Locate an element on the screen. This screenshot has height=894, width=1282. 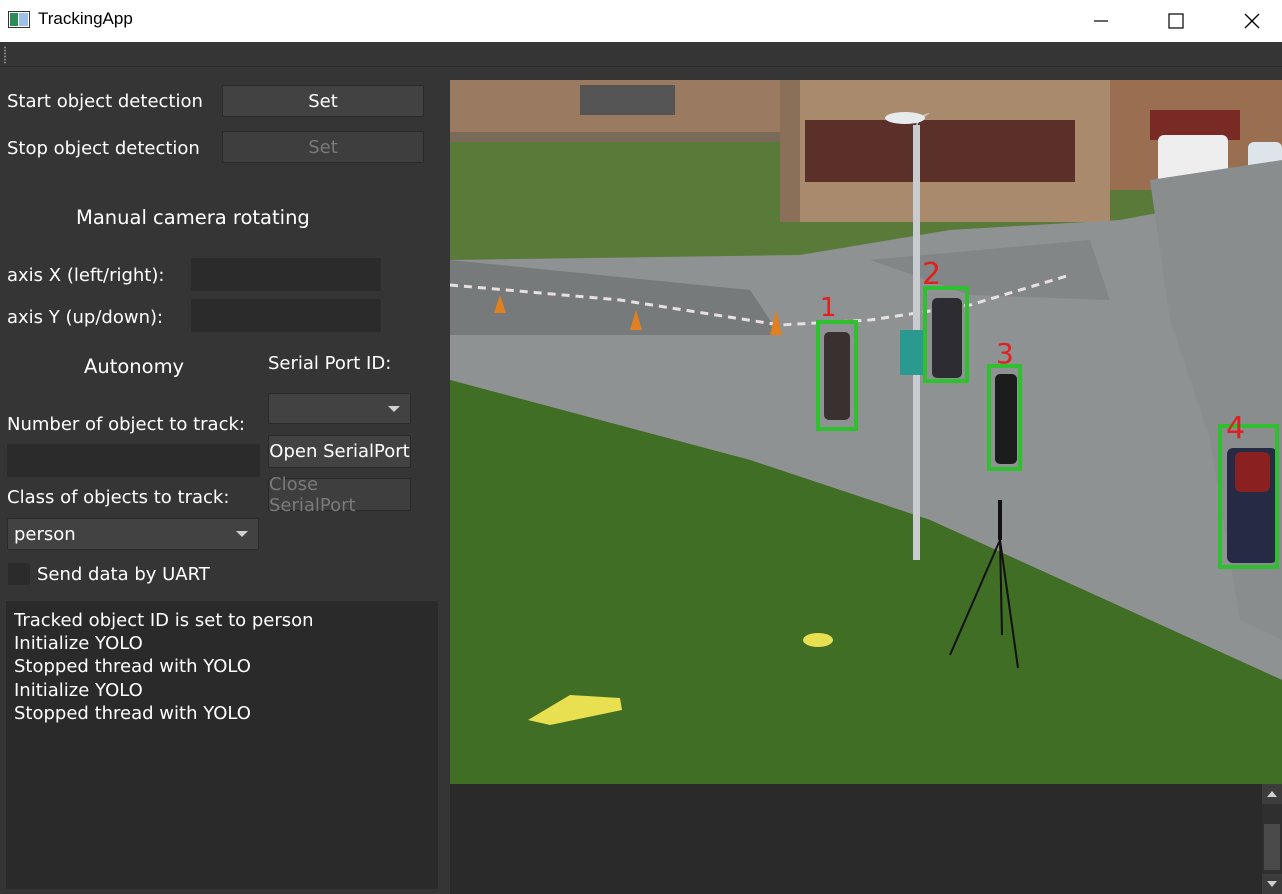
track-label-2: 2 is located at coordinates (931, 274).